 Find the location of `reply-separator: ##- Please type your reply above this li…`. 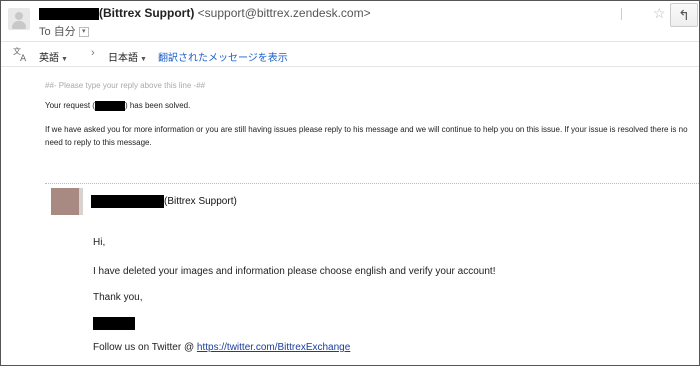

reply-separator: ##- Please type your reply above this li… is located at coordinates (125, 85).